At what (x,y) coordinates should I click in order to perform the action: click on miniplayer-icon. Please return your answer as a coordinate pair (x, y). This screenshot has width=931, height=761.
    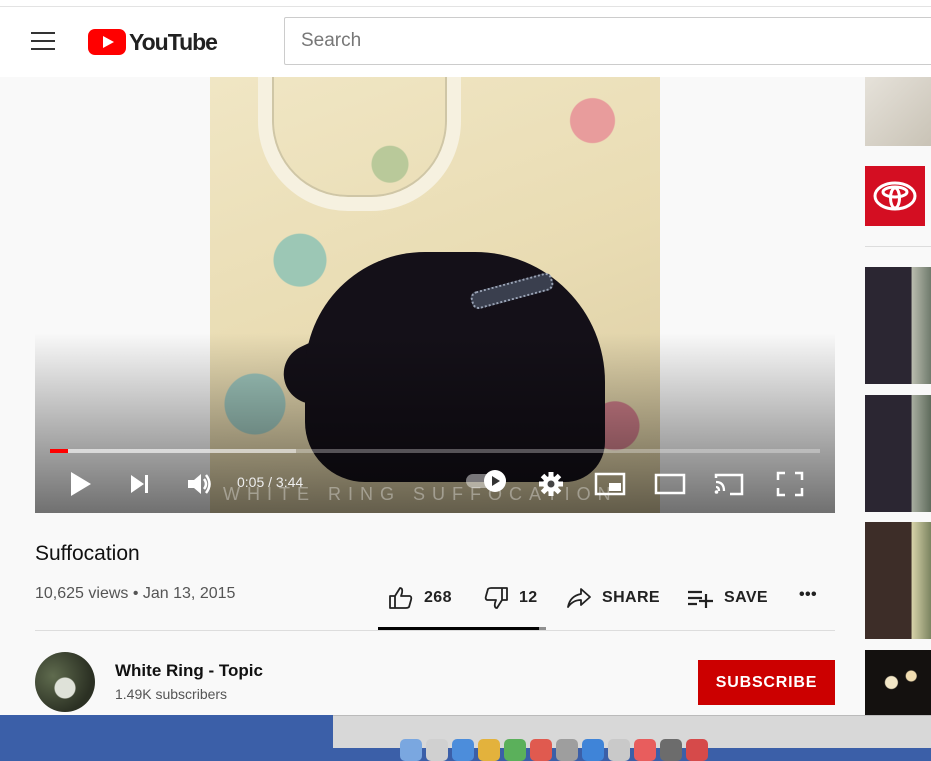
    Looking at the image, I should click on (610, 484).